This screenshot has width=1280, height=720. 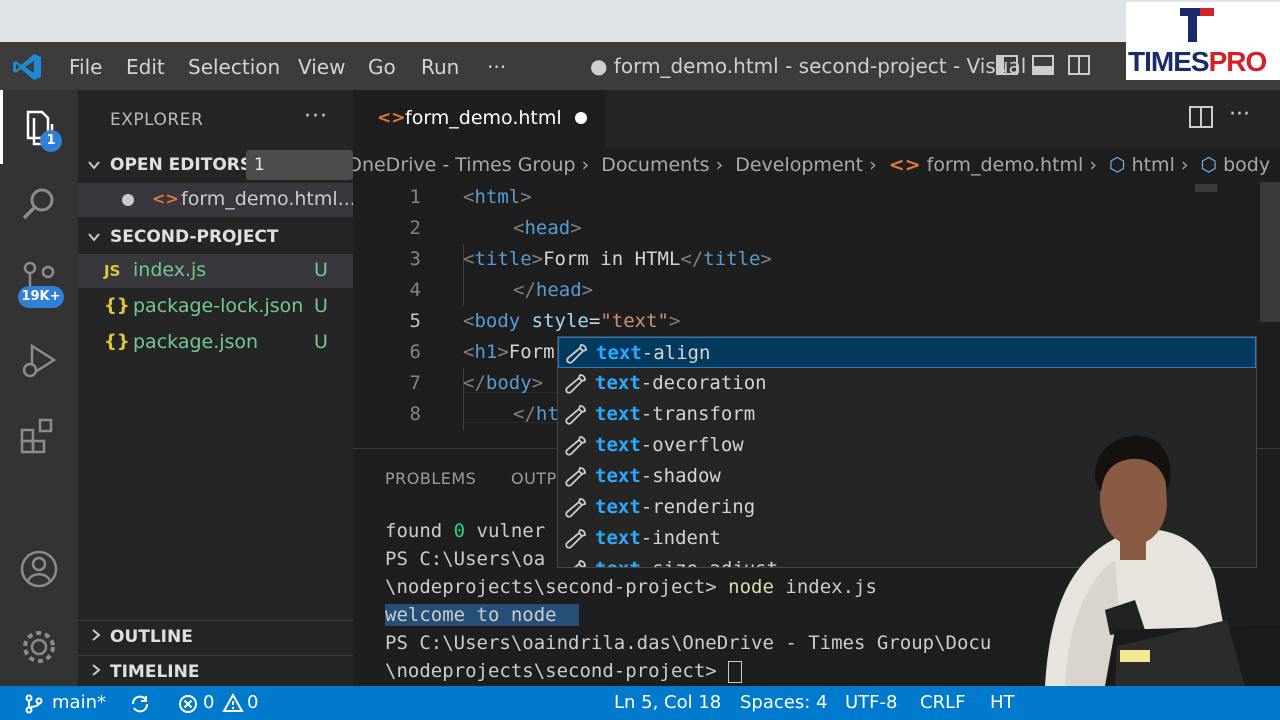 What do you see at coordinates (1002, 702) in the screenshot?
I see `language-mode: HT` at bounding box center [1002, 702].